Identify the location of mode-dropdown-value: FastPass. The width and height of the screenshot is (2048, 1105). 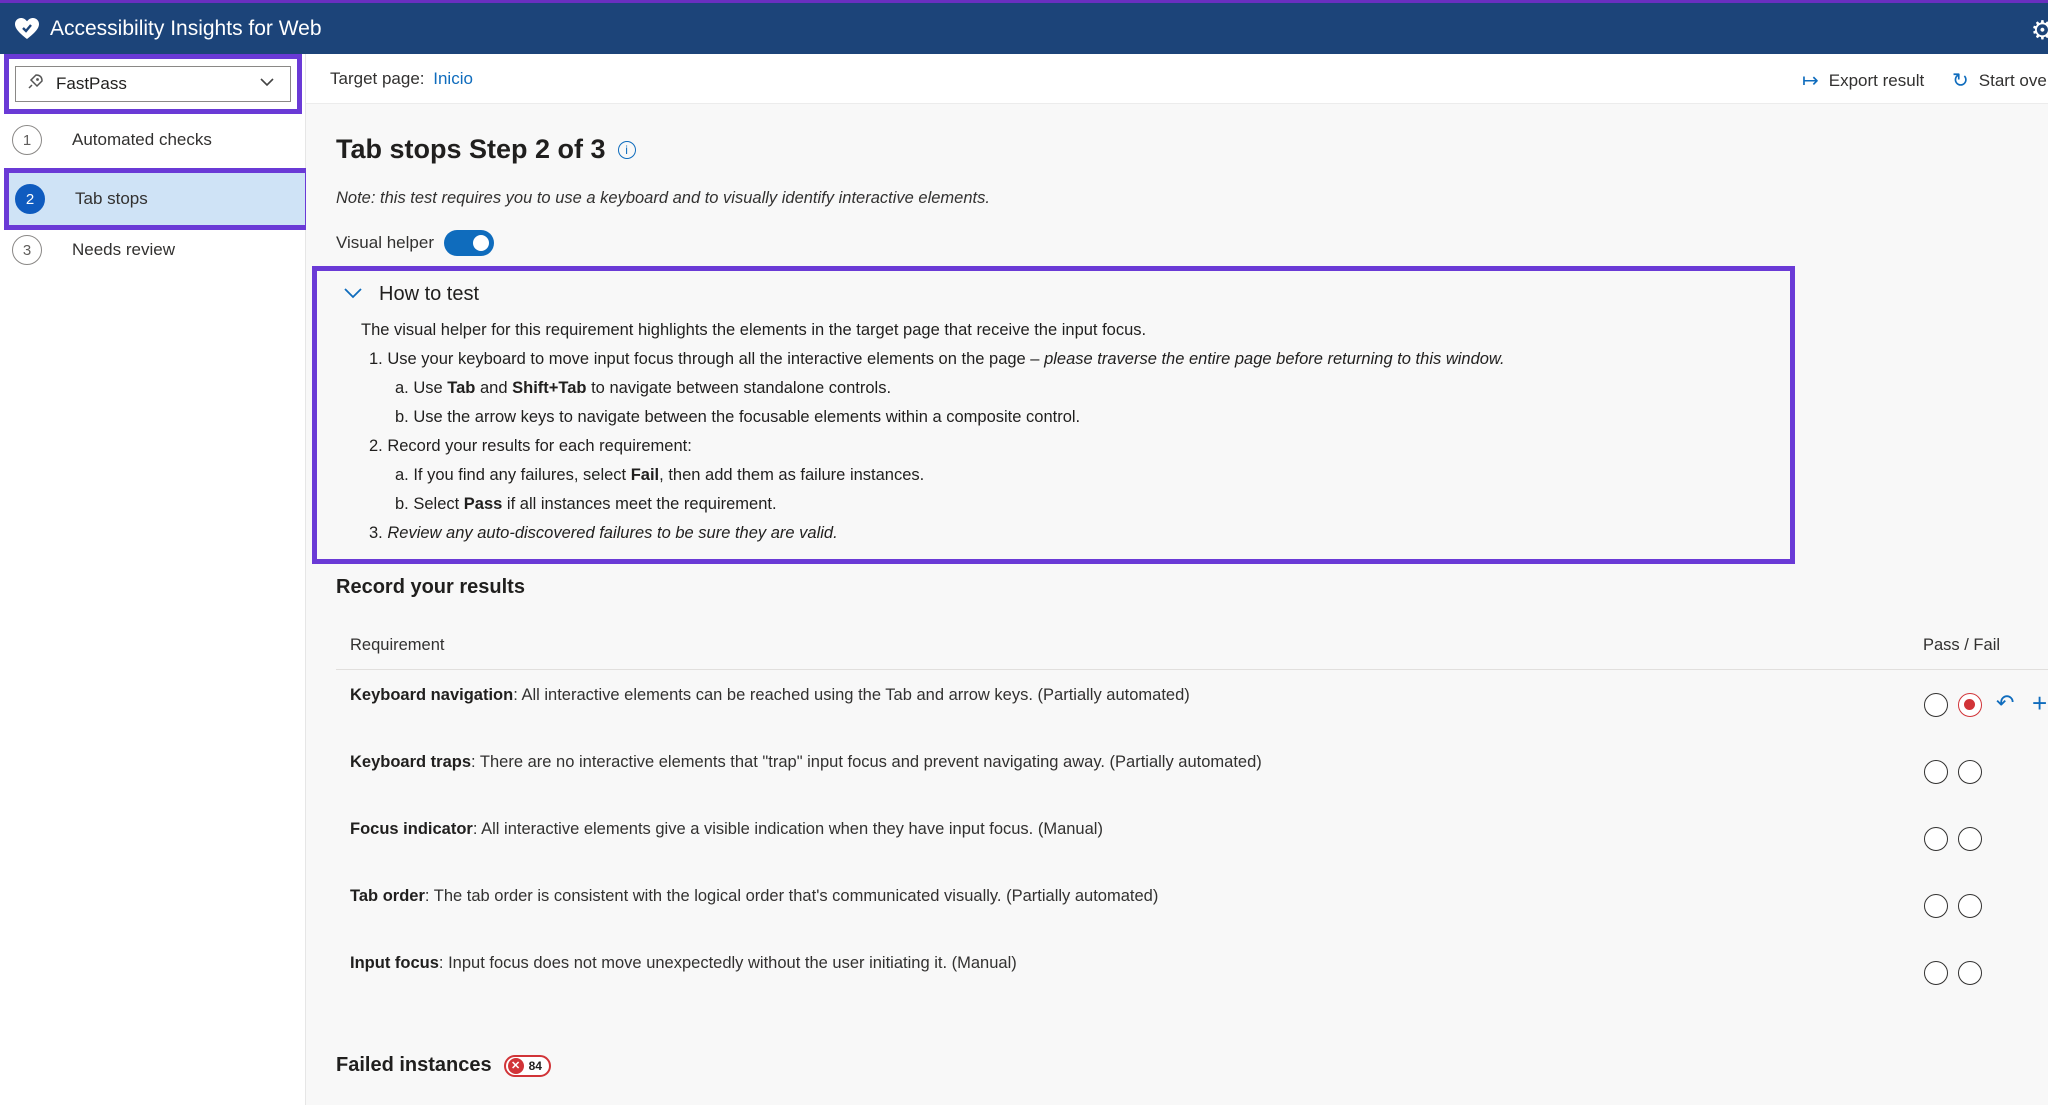
(91, 83).